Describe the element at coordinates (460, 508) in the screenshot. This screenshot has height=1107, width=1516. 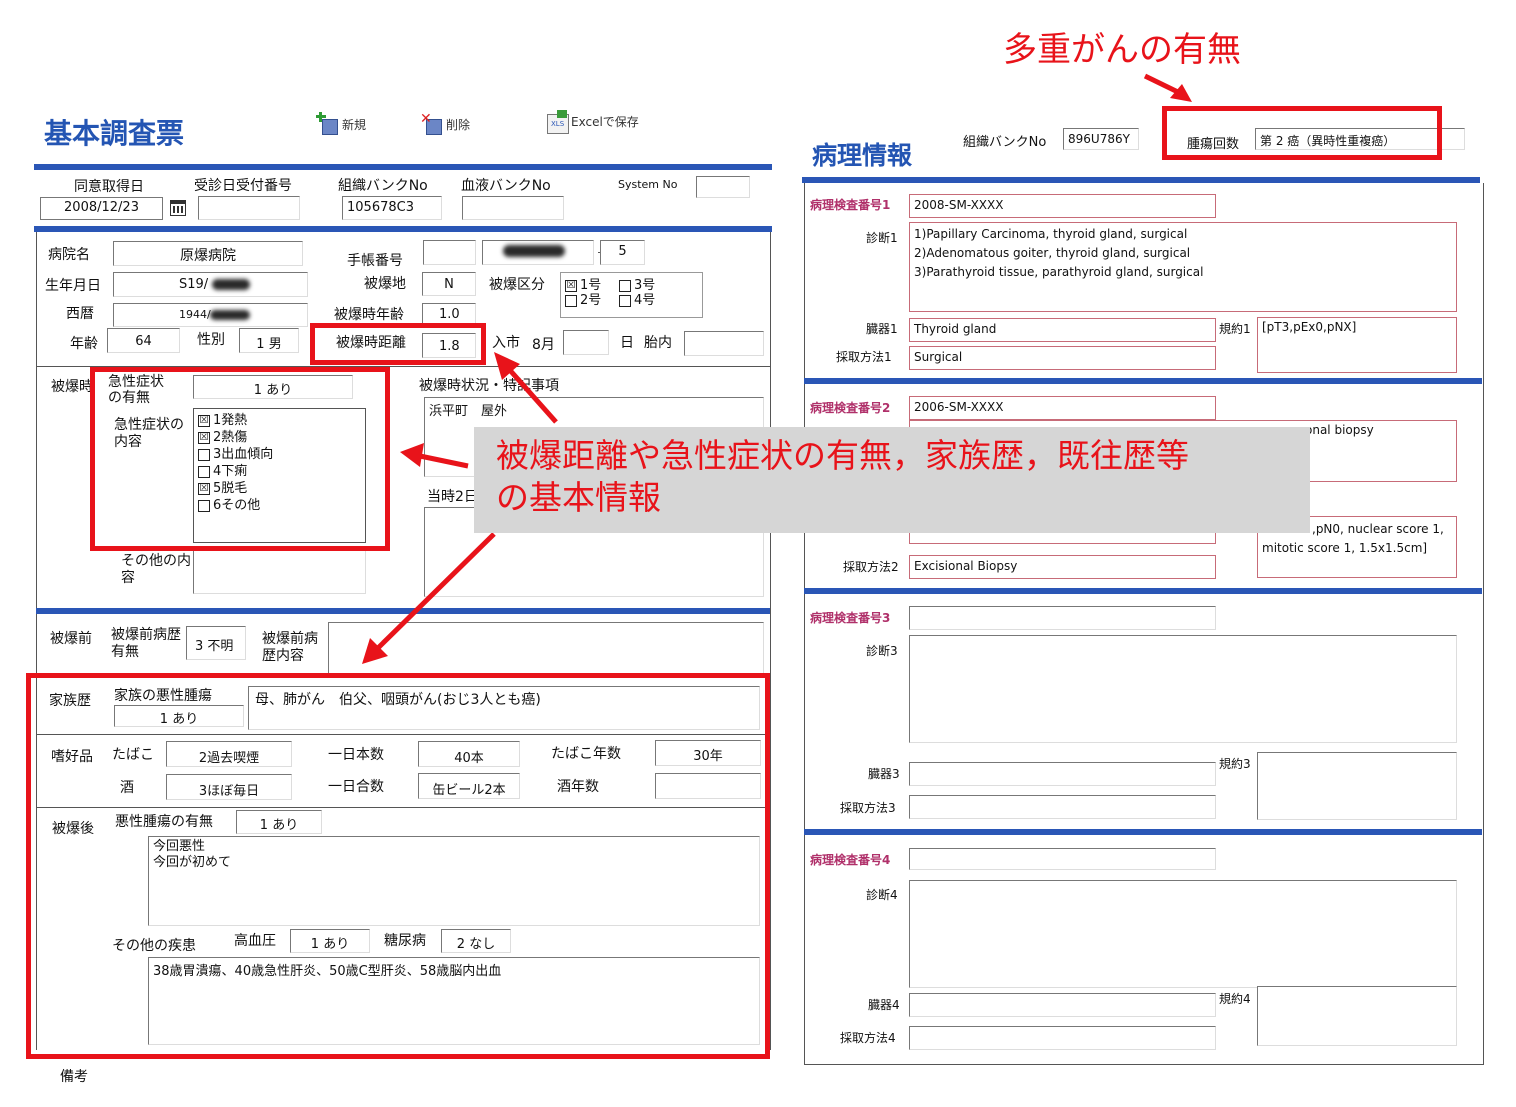
I see `callout-arrows` at that location.